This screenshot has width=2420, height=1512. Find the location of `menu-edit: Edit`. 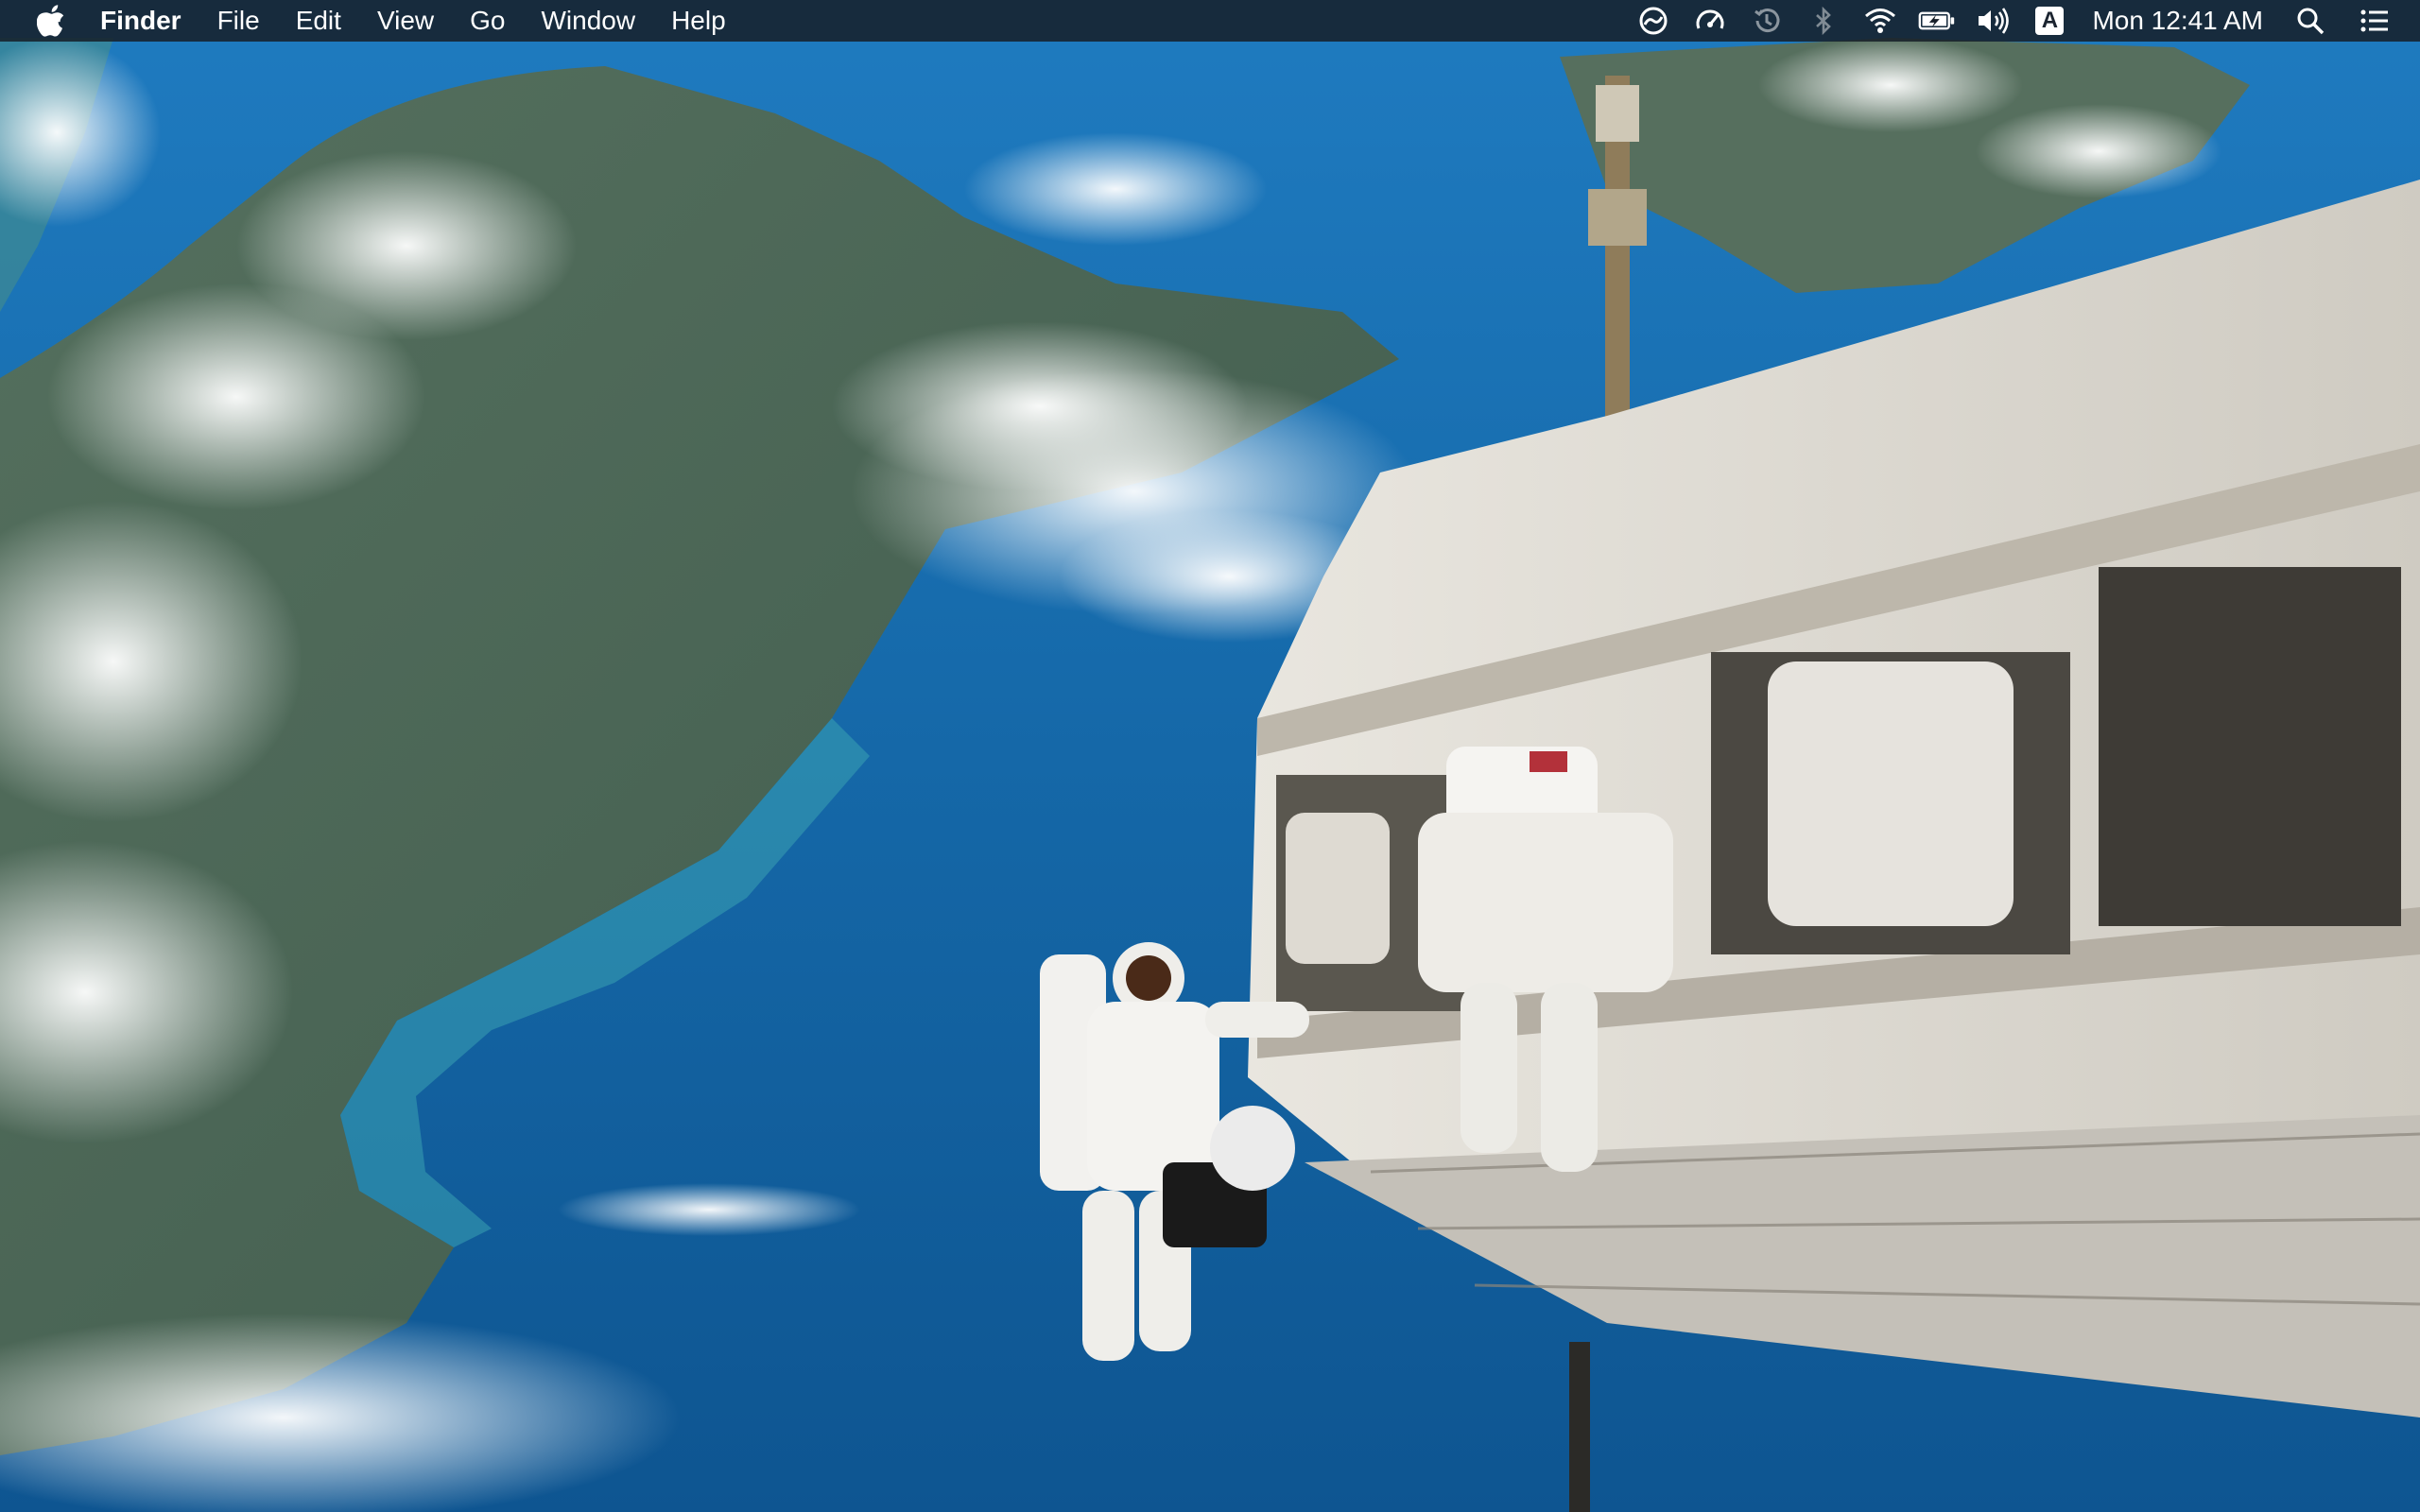

menu-edit: Edit is located at coordinates (318, 21).